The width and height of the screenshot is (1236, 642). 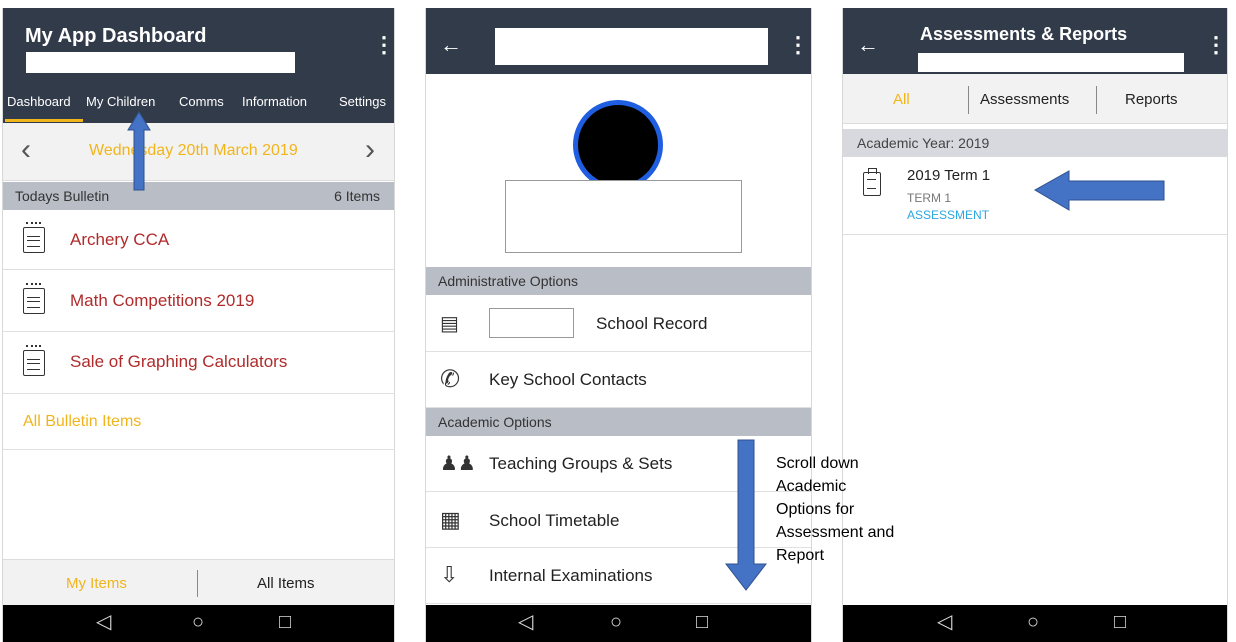 What do you see at coordinates (746, 515) in the screenshot?
I see `down-arrow-annotation` at bounding box center [746, 515].